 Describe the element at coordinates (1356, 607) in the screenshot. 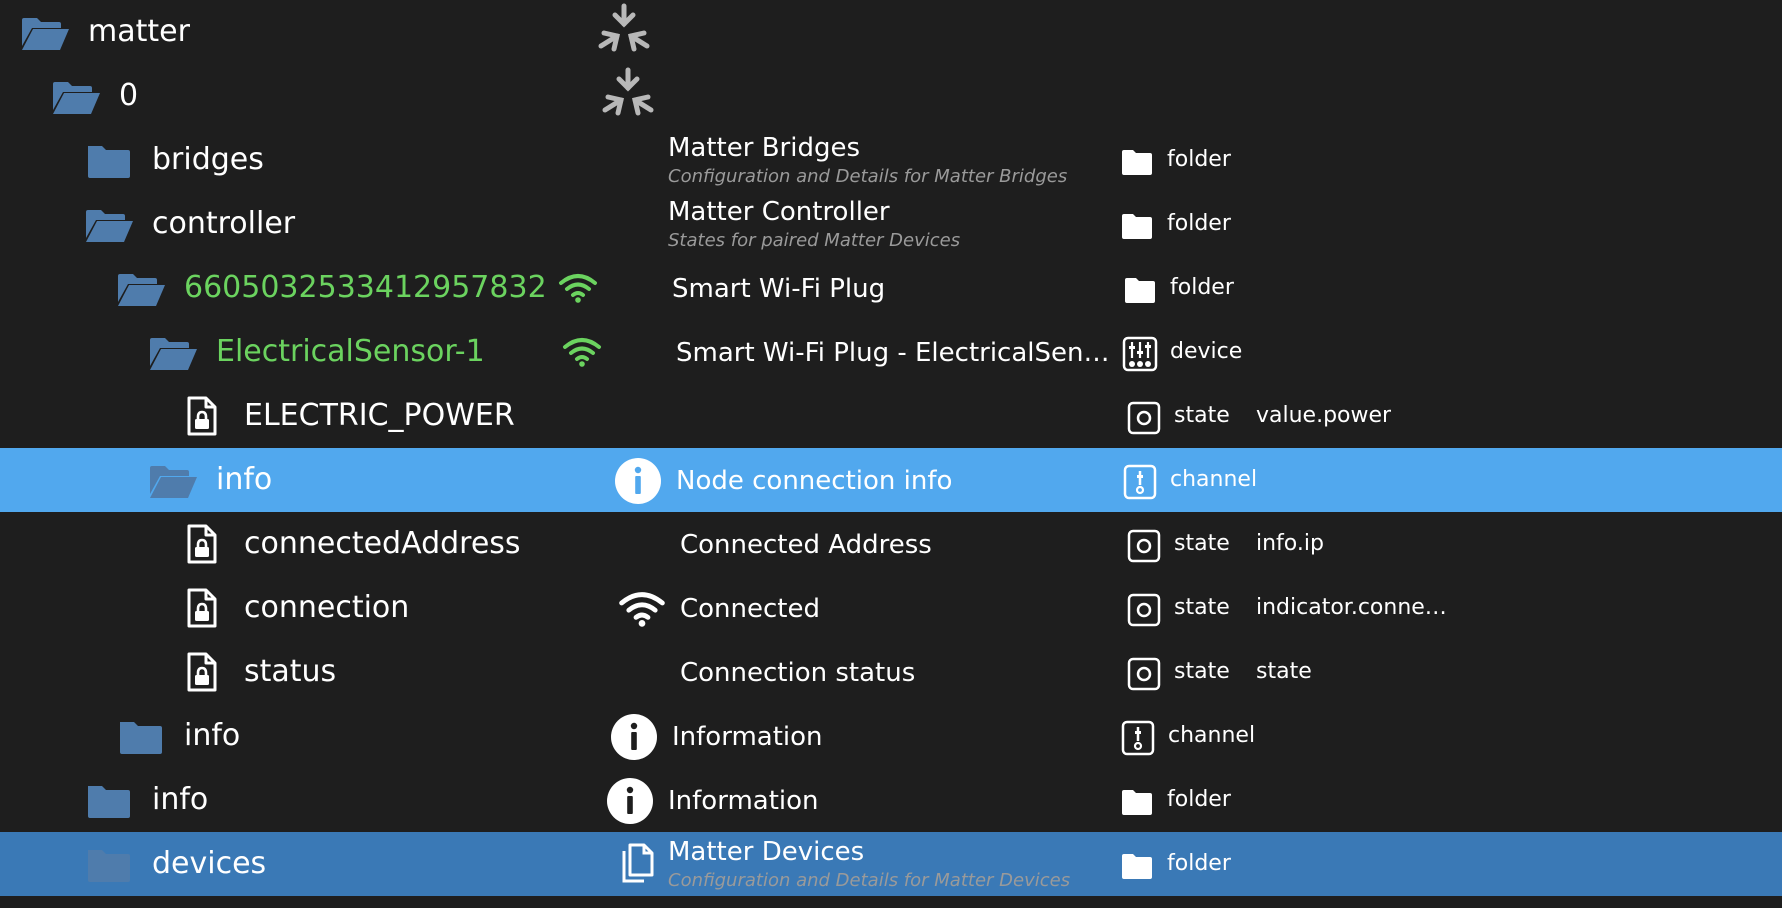

I see `node-role: indicator.connected` at that location.